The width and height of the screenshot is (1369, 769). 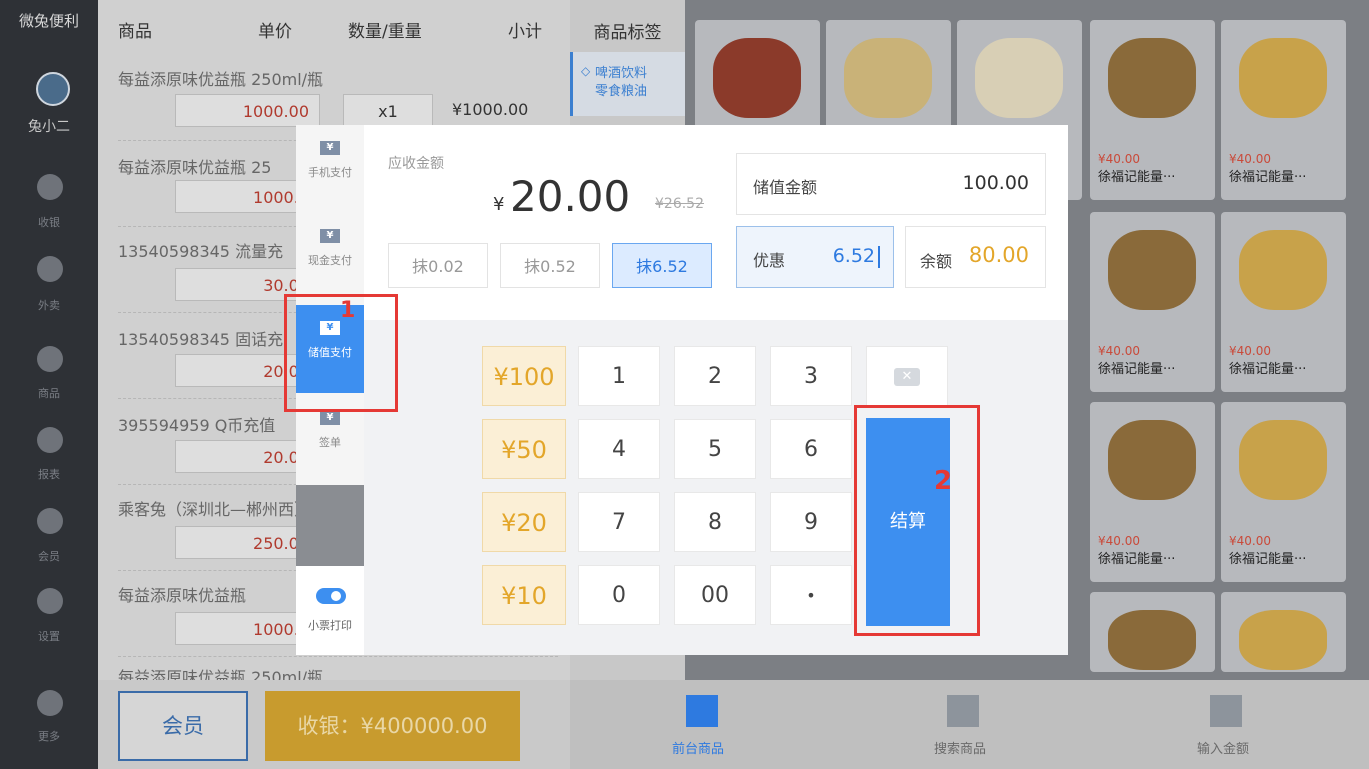 I want to click on quick-amount-50: ¥50, so click(x=524, y=449).